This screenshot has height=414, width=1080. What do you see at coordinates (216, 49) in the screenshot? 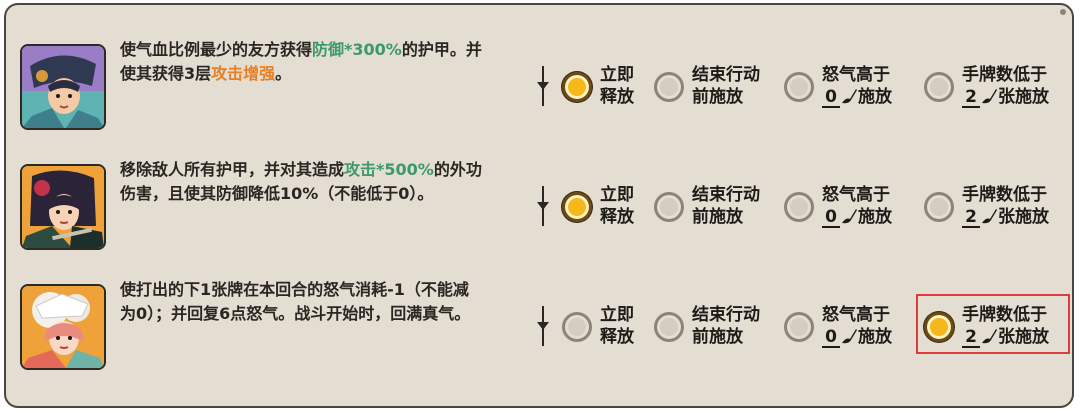
I see `desc-text: 使气血比例最少的友方获得` at bounding box center [216, 49].